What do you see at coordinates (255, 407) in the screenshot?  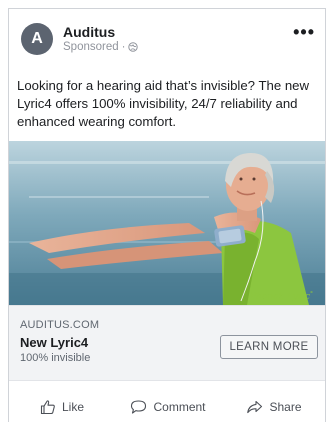 I see `share-icon` at bounding box center [255, 407].